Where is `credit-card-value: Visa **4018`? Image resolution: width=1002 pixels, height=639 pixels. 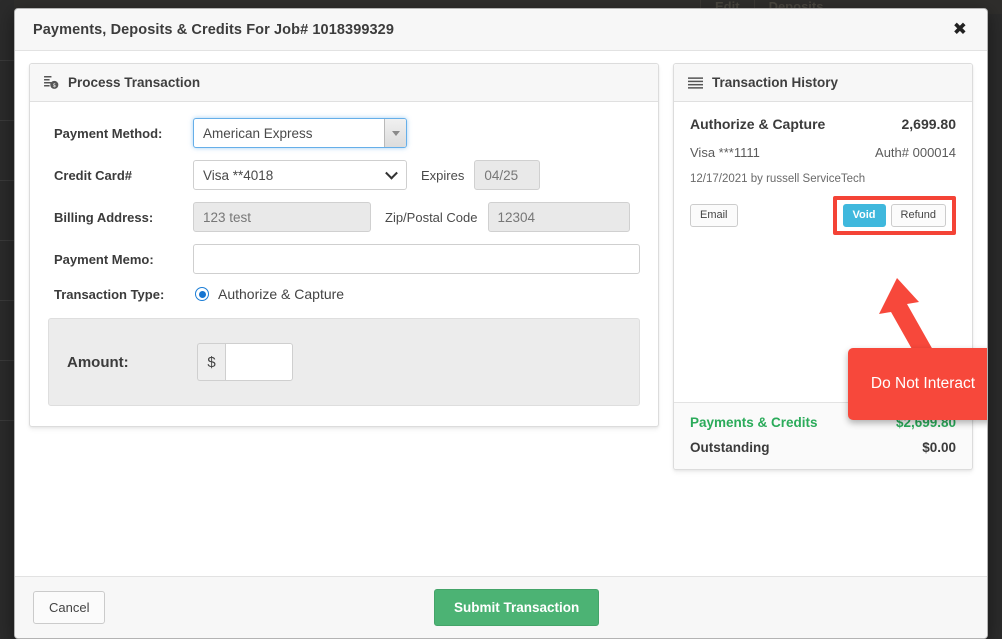 credit-card-value: Visa **4018 is located at coordinates (238, 175).